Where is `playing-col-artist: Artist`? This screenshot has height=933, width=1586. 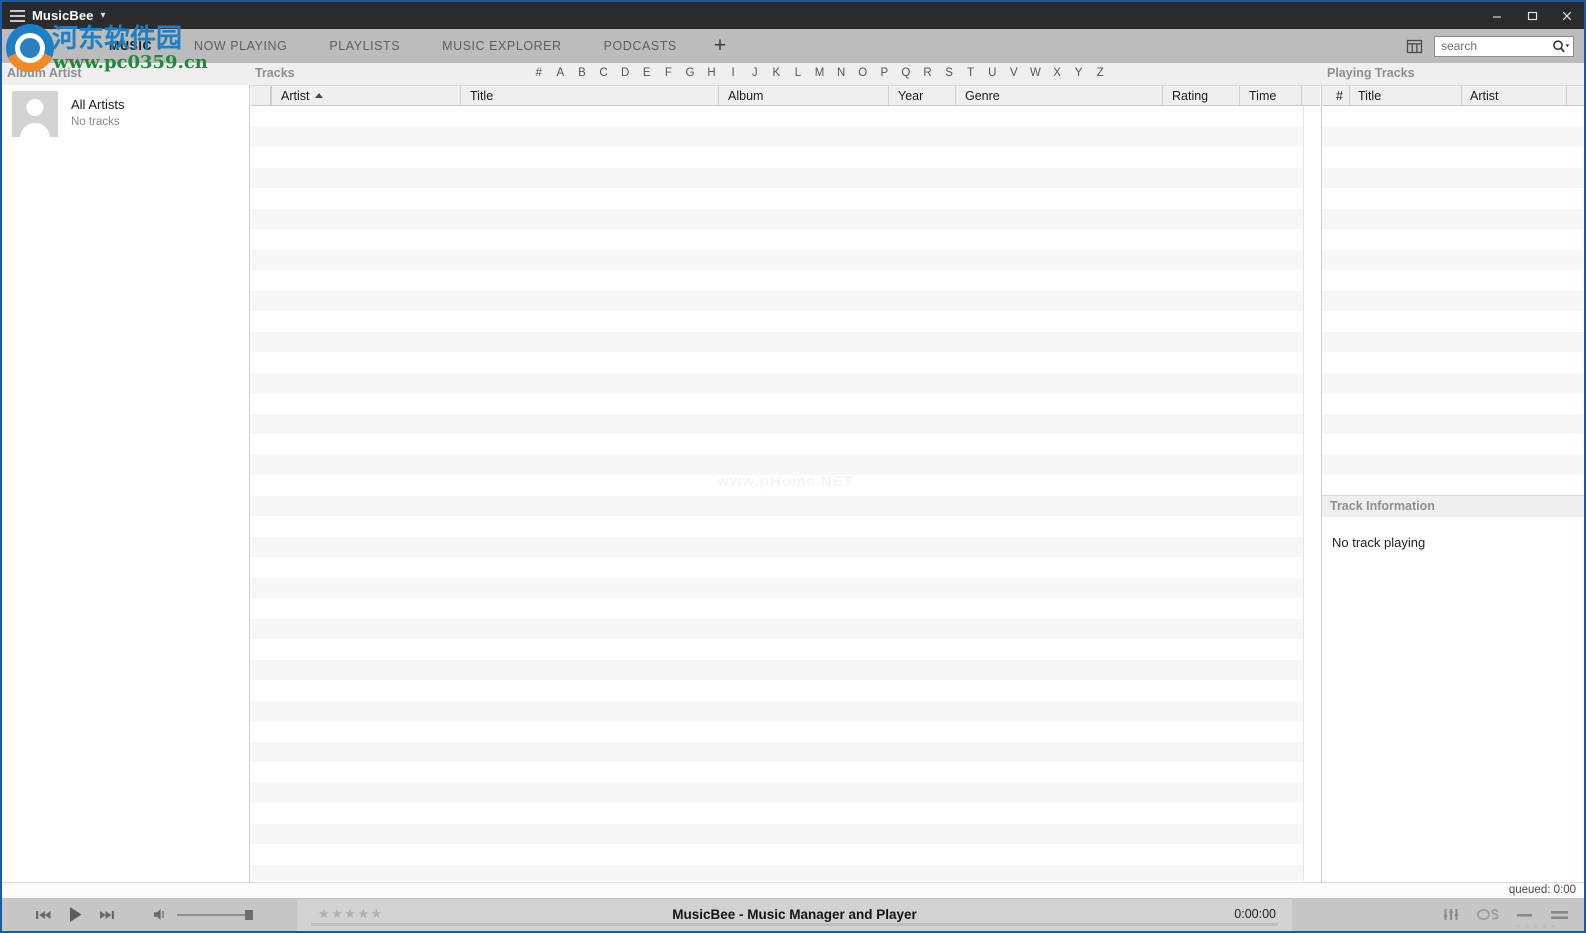 playing-col-artist: Artist is located at coordinates (1514, 95).